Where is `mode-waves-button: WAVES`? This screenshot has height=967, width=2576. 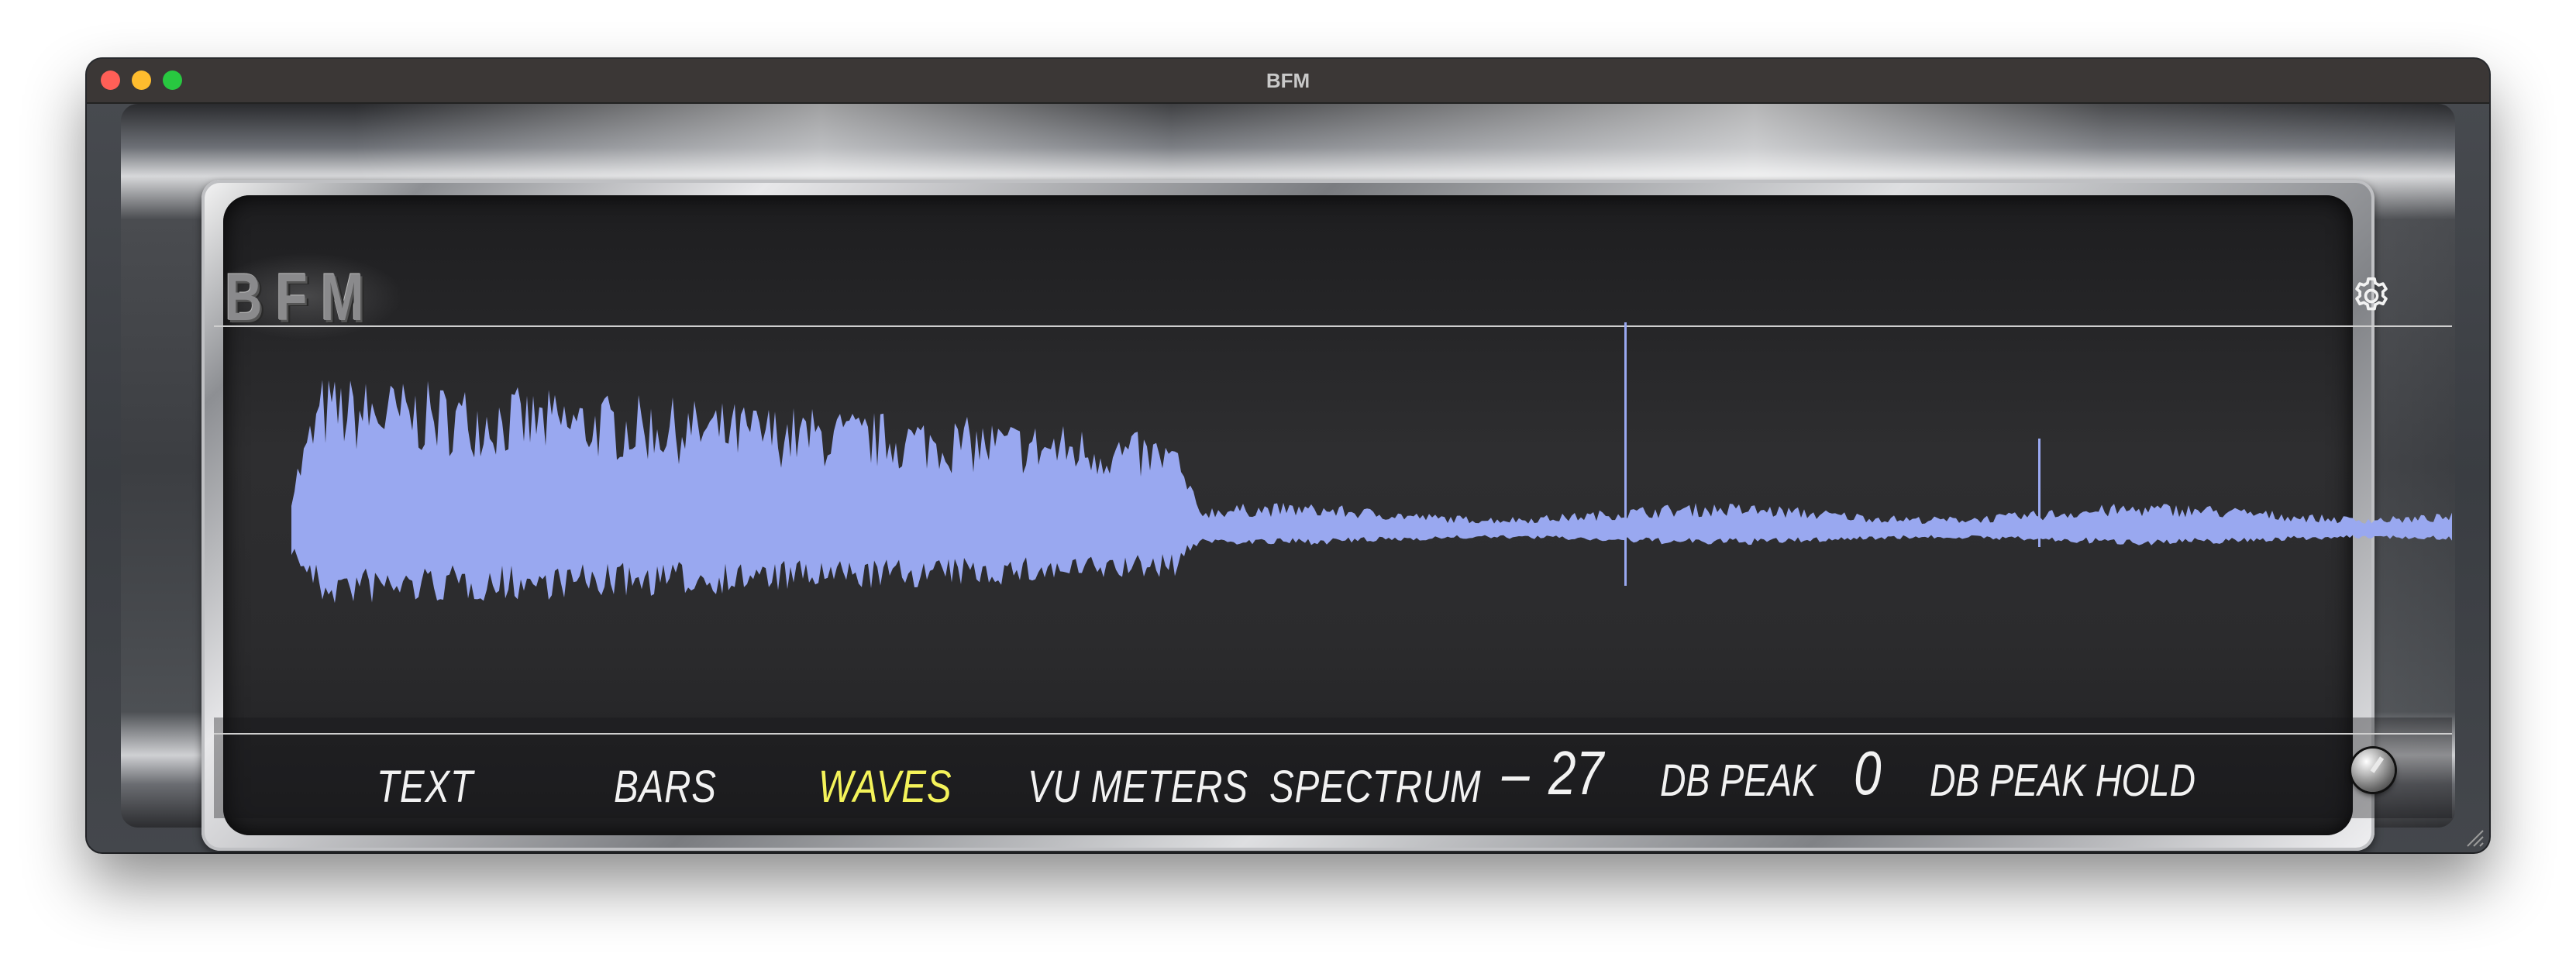
mode-waves-button: WAVES is located at coordinates (885, 787).